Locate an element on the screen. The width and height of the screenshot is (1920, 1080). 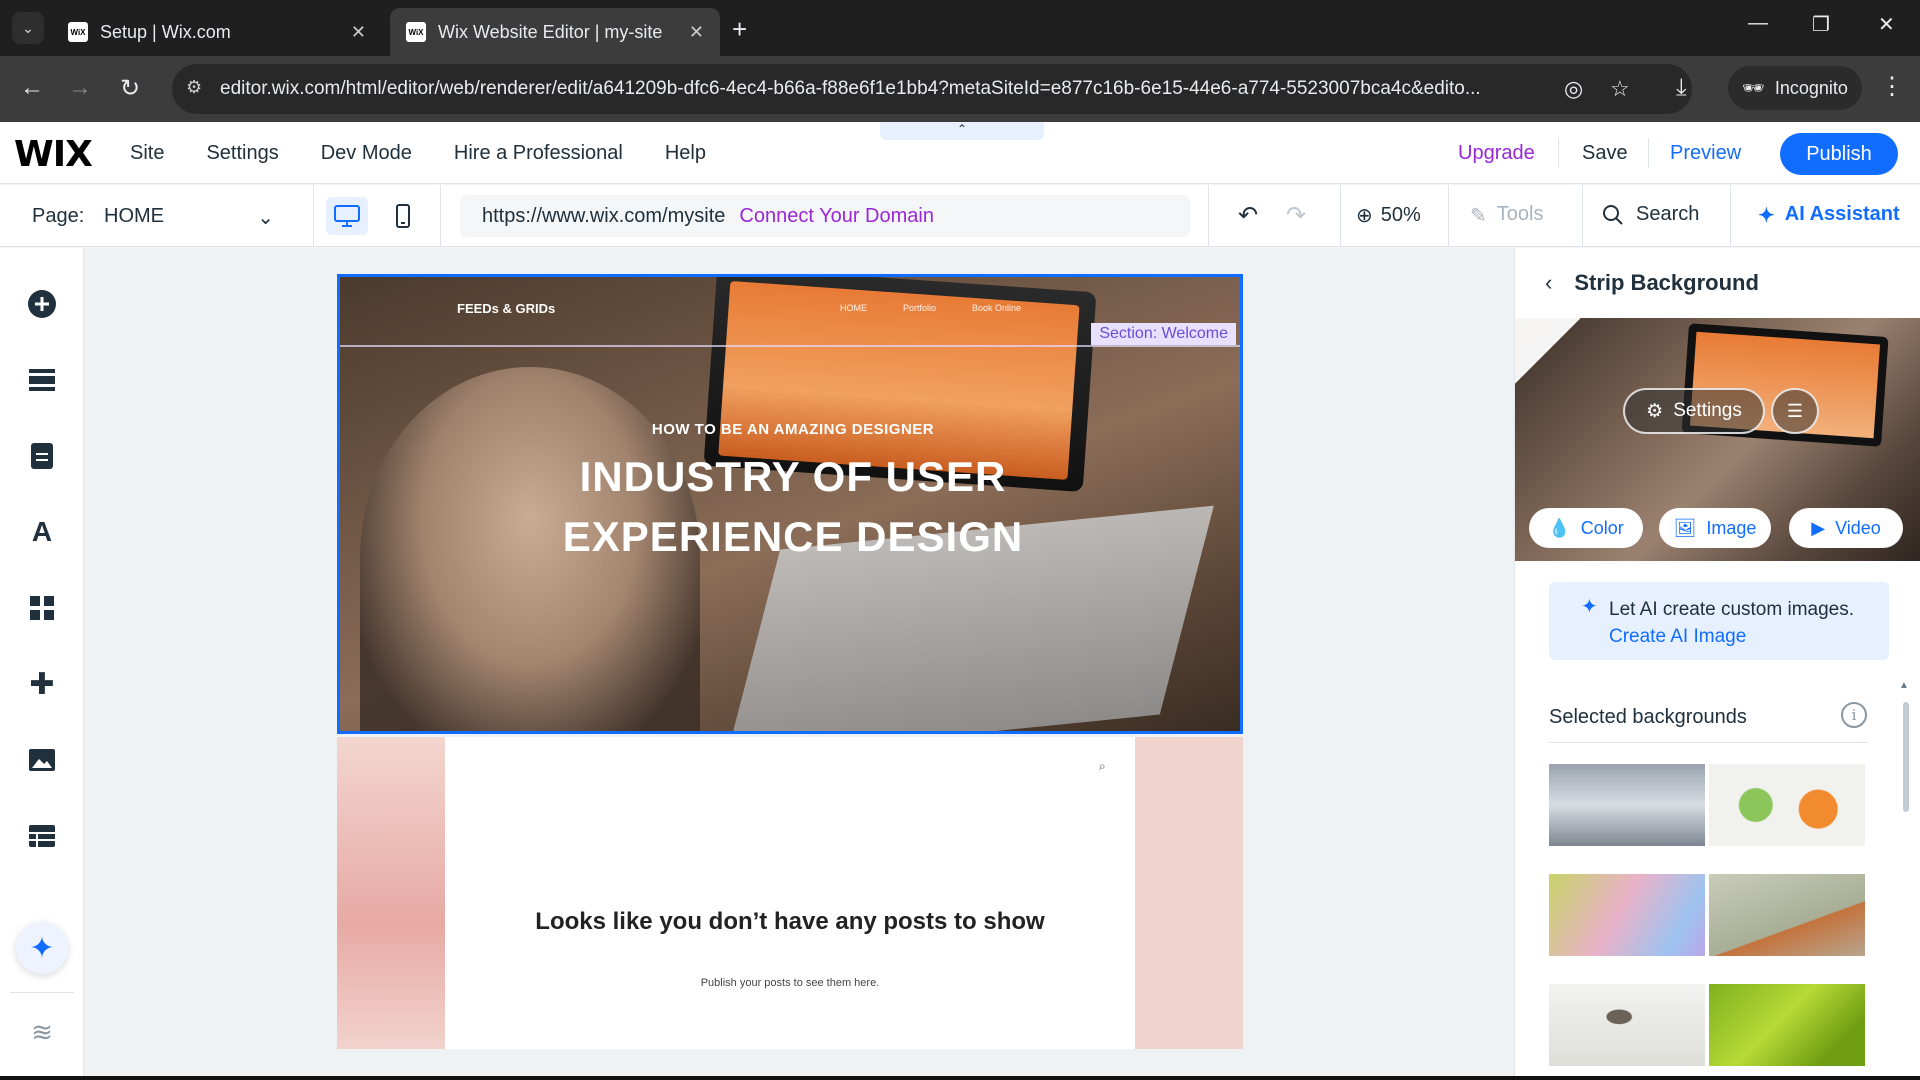
blog-search-icon: ⌕ is located at coordinates (1102, 766).